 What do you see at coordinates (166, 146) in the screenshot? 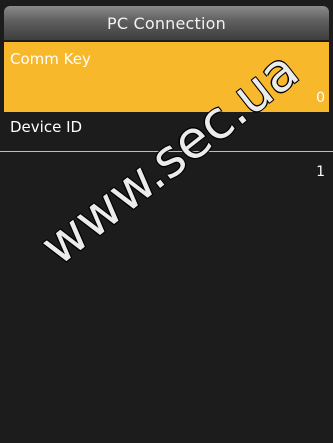
I see `menu-item-device-id: Device ID 1` at bounding box center [166, 146].